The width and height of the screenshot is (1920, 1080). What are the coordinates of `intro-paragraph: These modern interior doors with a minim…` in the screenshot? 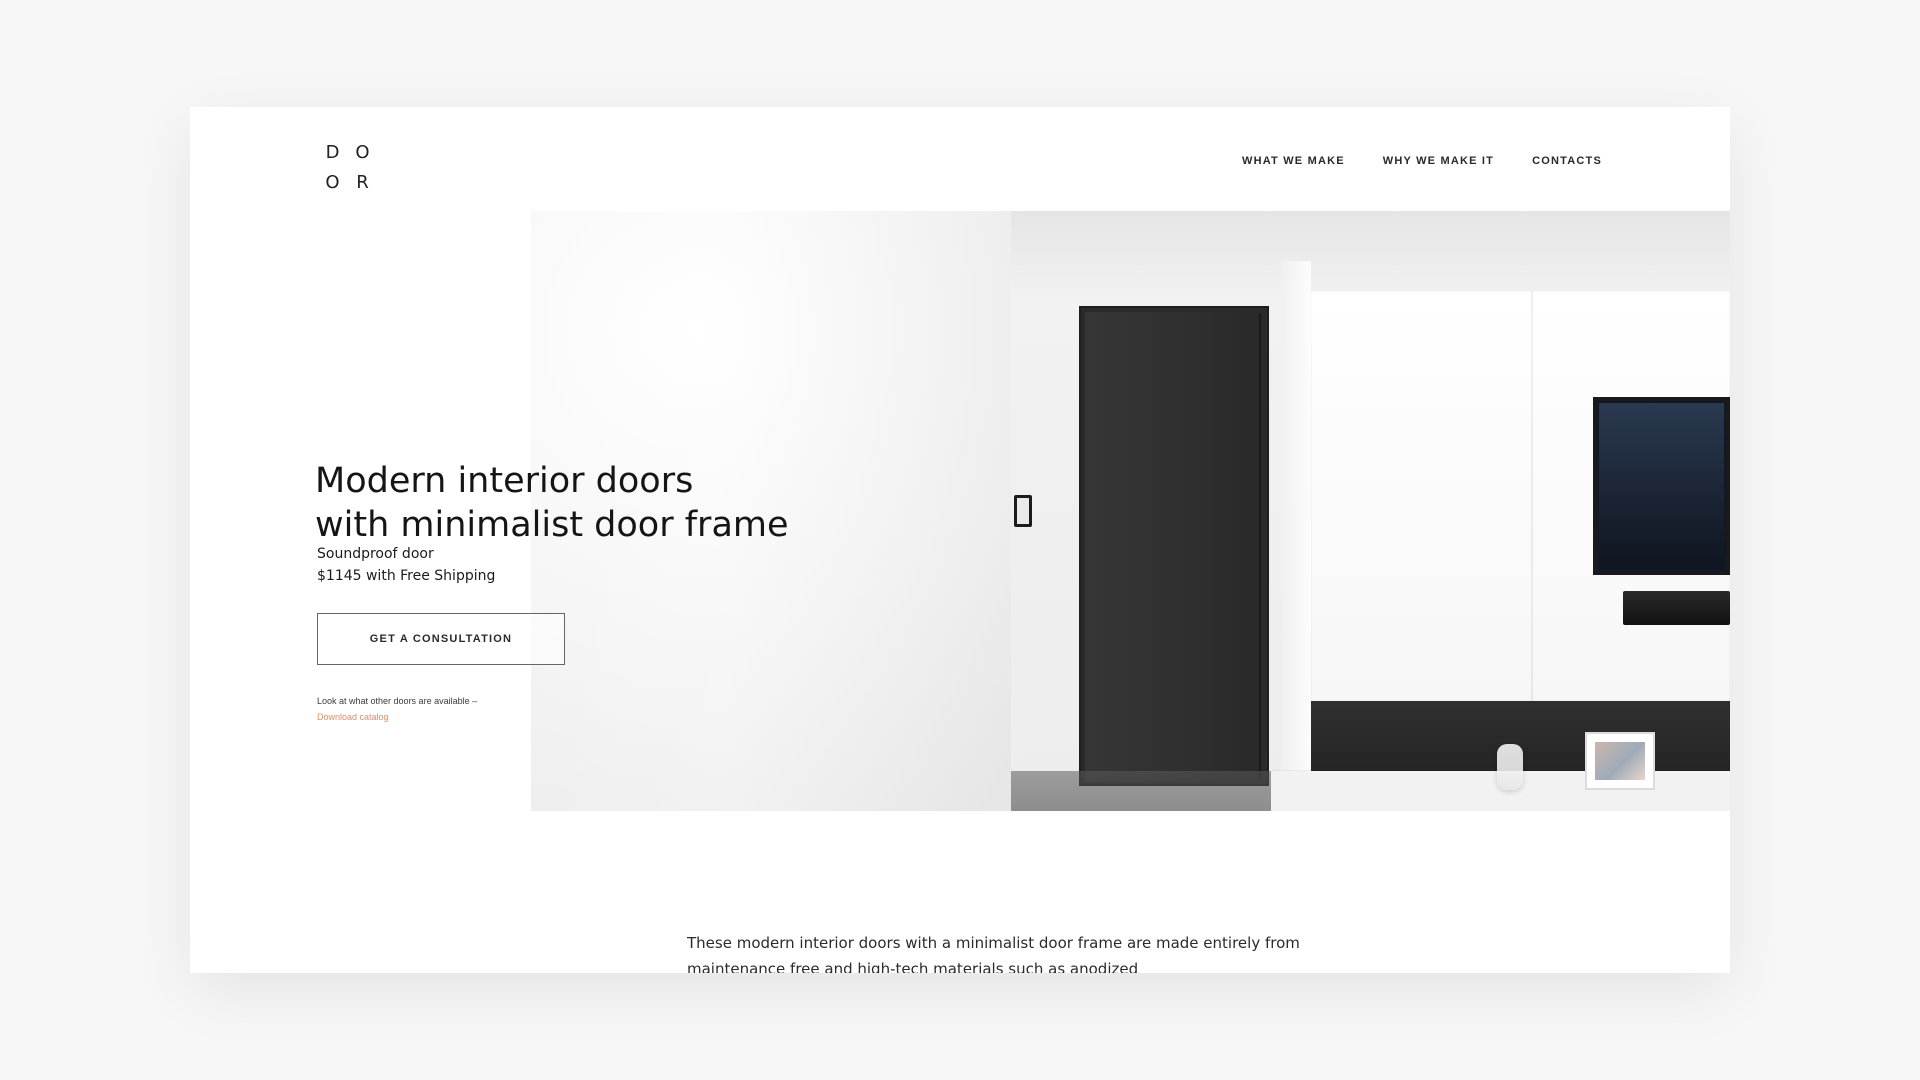 It's located at (993, 953).